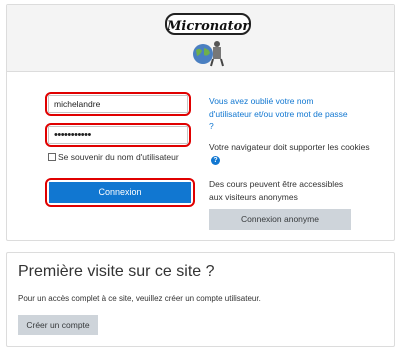 This screenshot has height=354, width=400. I want to click on create-account-button: Créer un compte, so click(58, 325).